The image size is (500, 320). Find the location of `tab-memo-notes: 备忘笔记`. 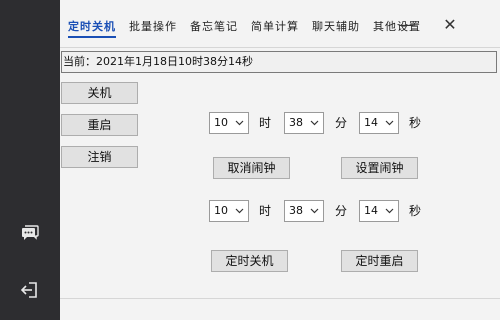

tab-memo-notes: 备忘笔记 is located at coordinates (214, 28).